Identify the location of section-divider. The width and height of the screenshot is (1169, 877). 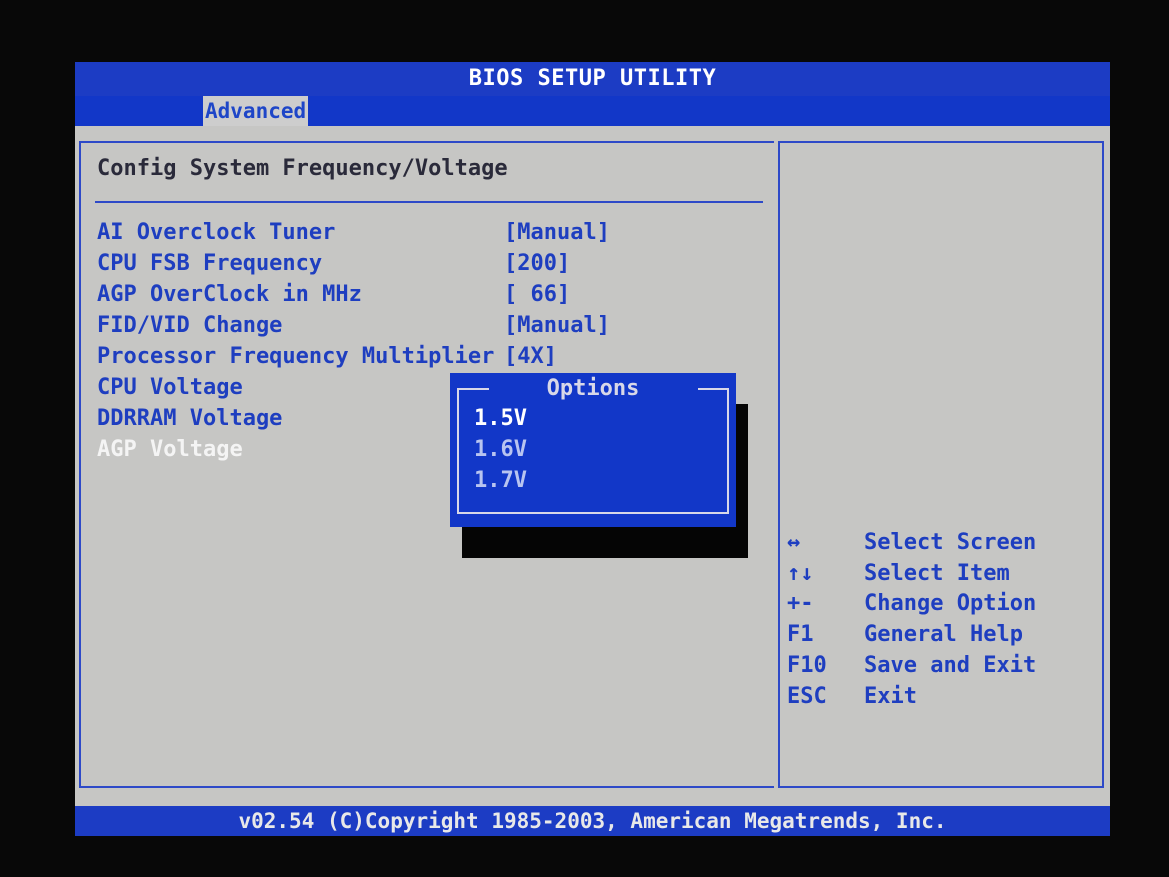
(429, 202).